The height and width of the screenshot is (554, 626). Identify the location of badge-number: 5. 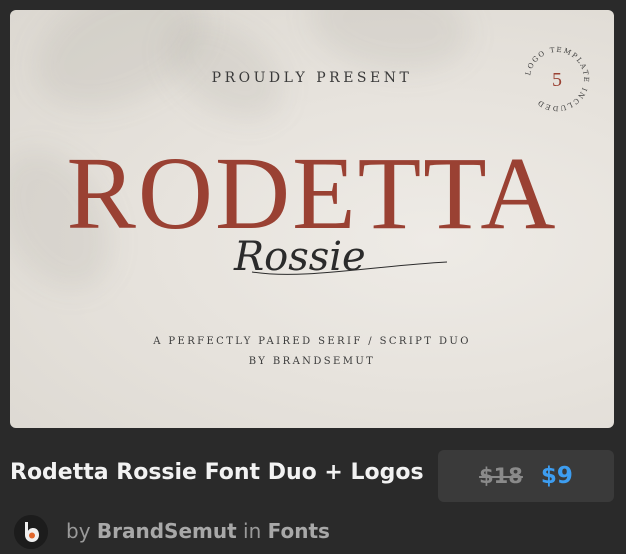
(557, 80).